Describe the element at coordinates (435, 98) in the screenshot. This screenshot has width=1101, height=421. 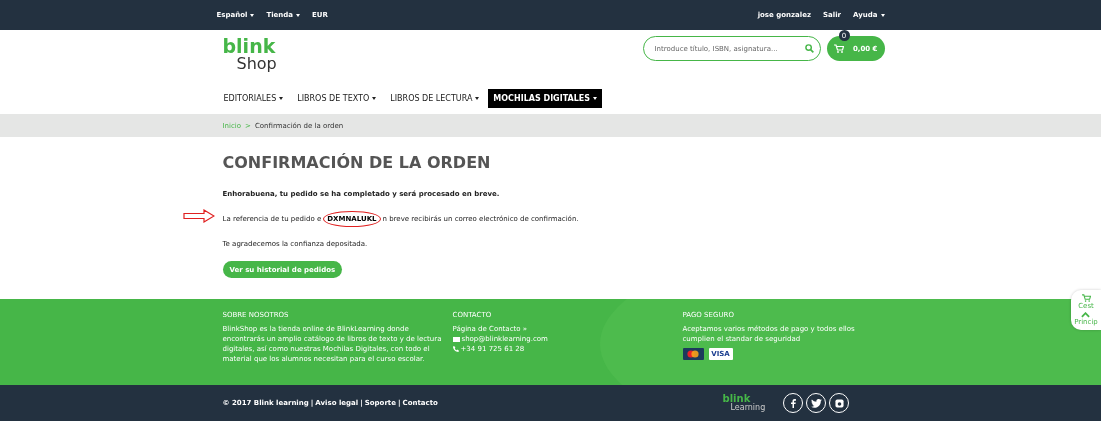
I see `nav-menu-item: LIBROS DE LECTURA` at that location.